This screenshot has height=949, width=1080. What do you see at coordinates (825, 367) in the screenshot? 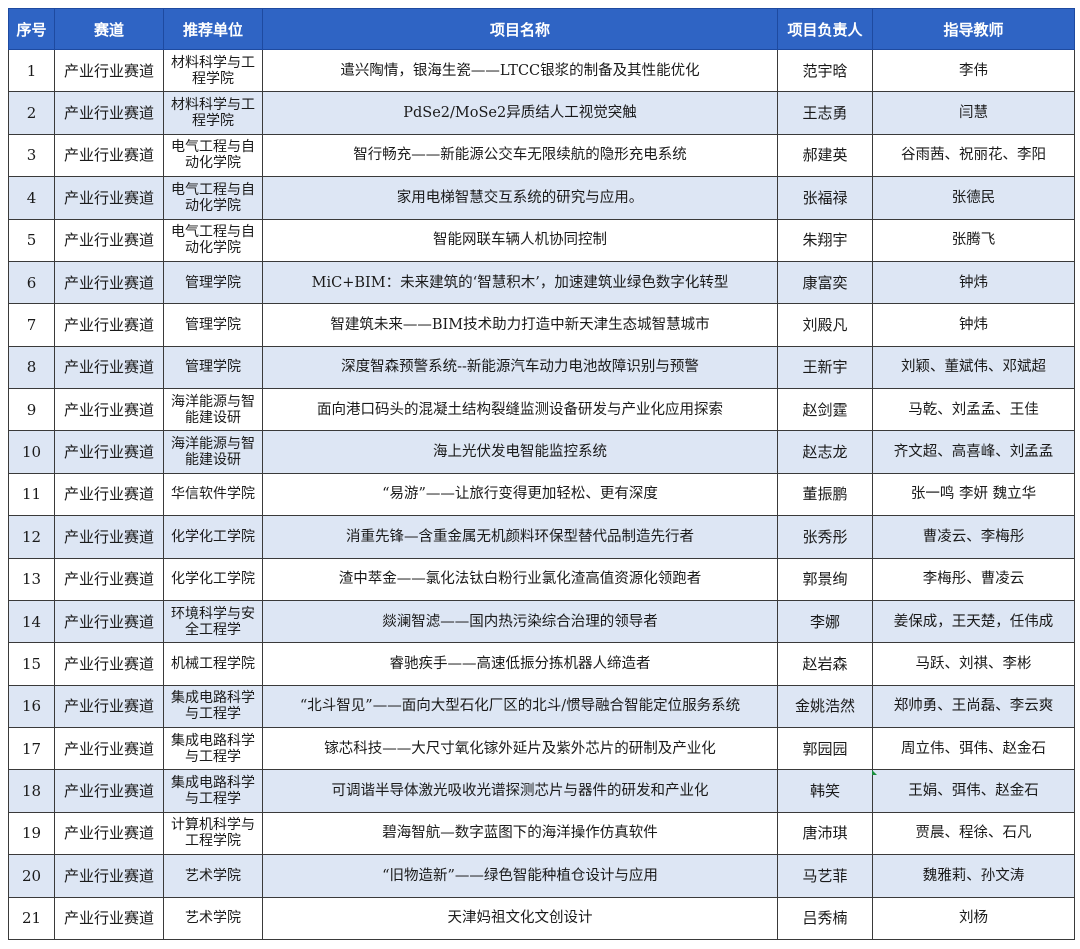
I see `cell-leader: 王新宇` at bounding box center [825, 367].